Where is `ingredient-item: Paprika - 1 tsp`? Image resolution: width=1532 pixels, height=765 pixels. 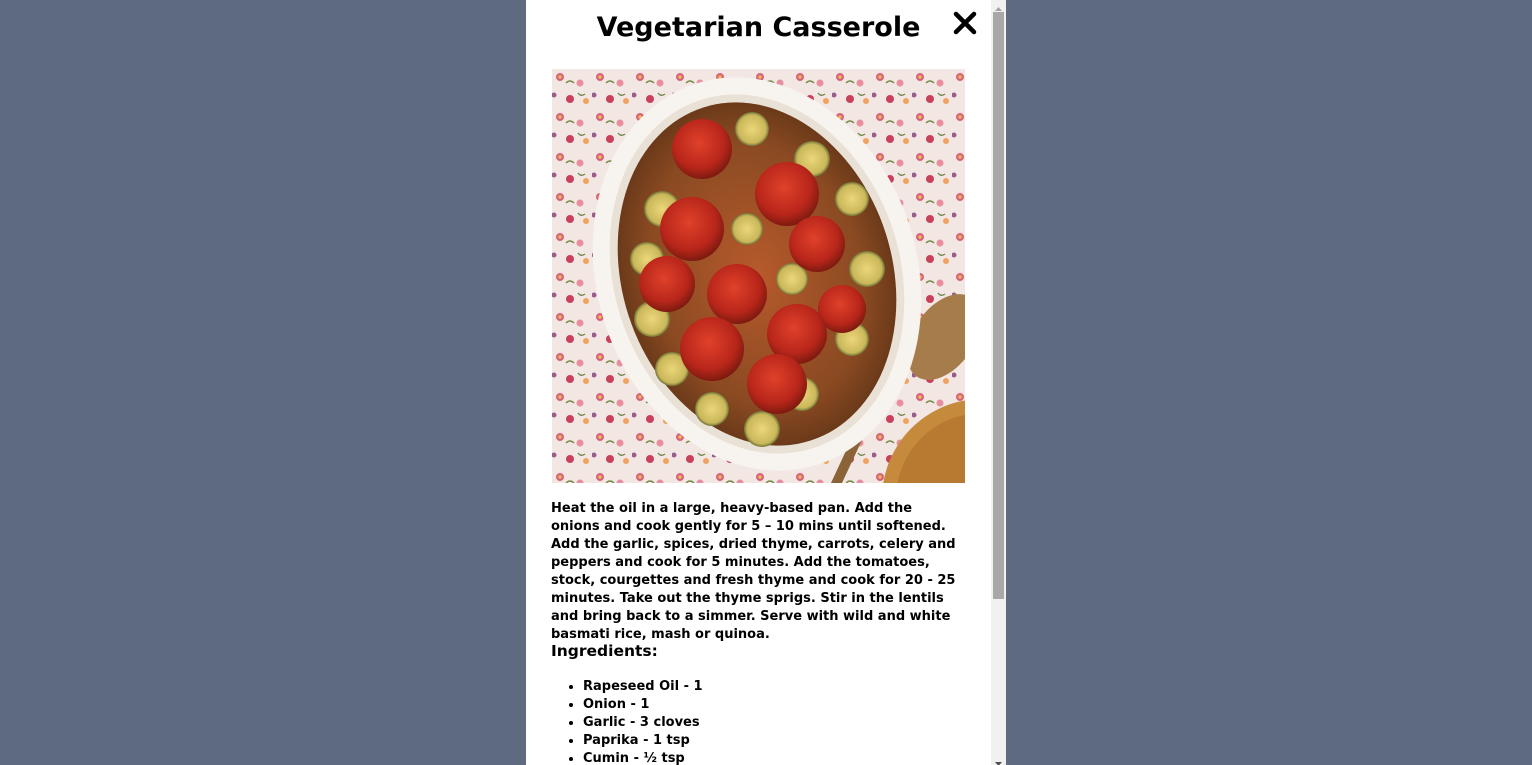 ingredient-item: Paprika - 1 tsp is located at coordinates (643, 741).